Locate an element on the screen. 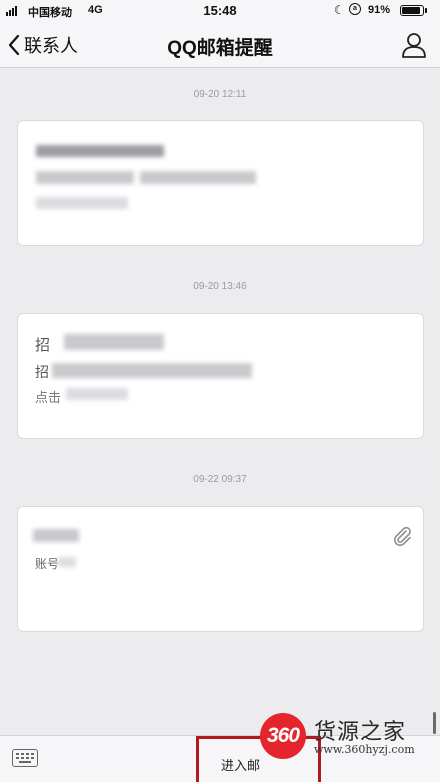 This screenshot has width=440, height=782. status-bar: 中国移动 4G 15:48 ☾ a 91% is located at coordinates (220, 11).